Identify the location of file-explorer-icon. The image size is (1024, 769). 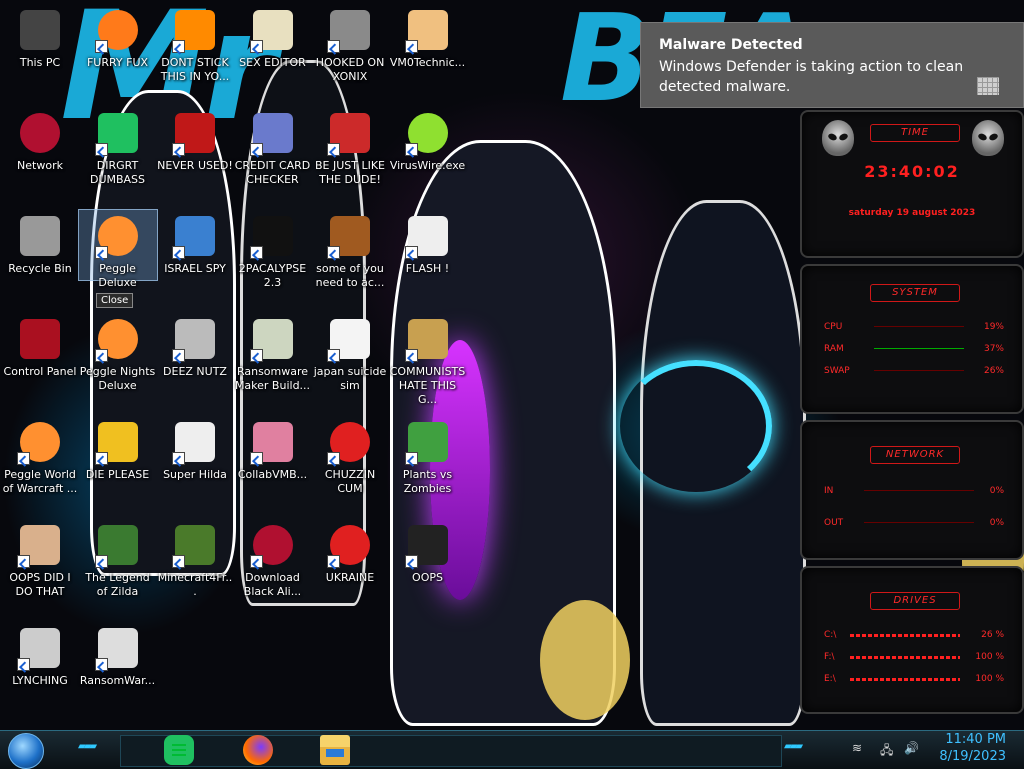
(335, 750).